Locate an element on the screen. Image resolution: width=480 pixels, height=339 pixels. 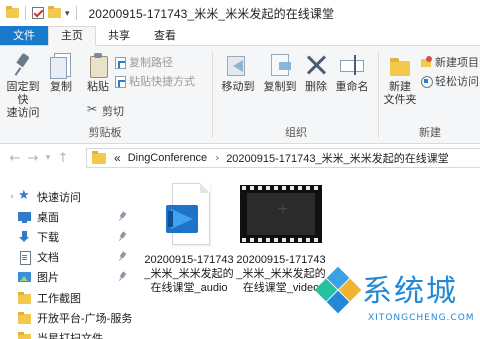
easy-access-label: 轻松访问 is located at coordinates (457, 82).